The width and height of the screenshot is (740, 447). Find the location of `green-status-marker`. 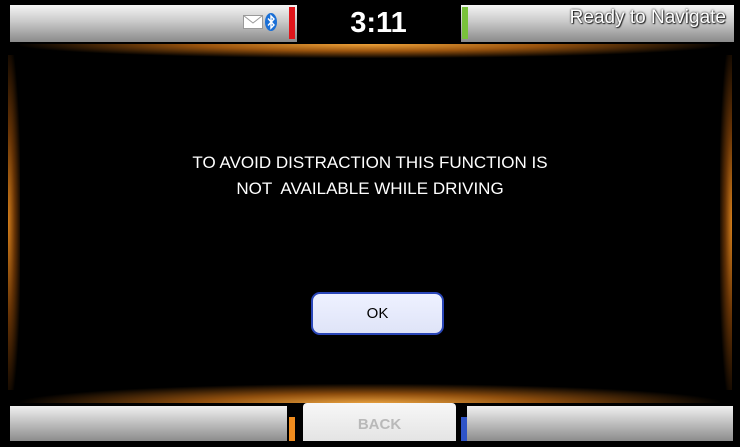

green-status-marker is located at coordinates (465, 23).